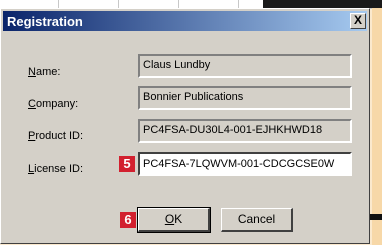  What do you see at coordinates (174, 220) in the screenshot?
I see `ok-button: OK` at bounding box center [174, 220].